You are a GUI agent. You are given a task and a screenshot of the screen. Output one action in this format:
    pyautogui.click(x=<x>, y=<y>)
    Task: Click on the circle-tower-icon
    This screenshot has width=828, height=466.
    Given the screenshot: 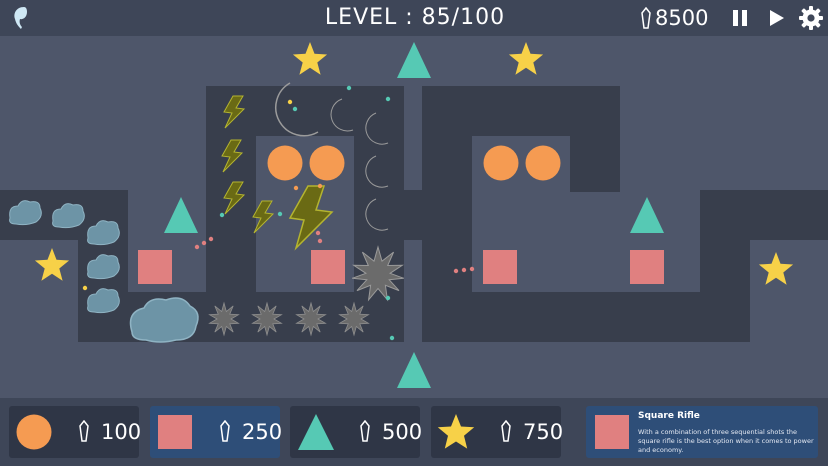 What is the action you would take?
    pyautogui.click(x=34, y=432)
    